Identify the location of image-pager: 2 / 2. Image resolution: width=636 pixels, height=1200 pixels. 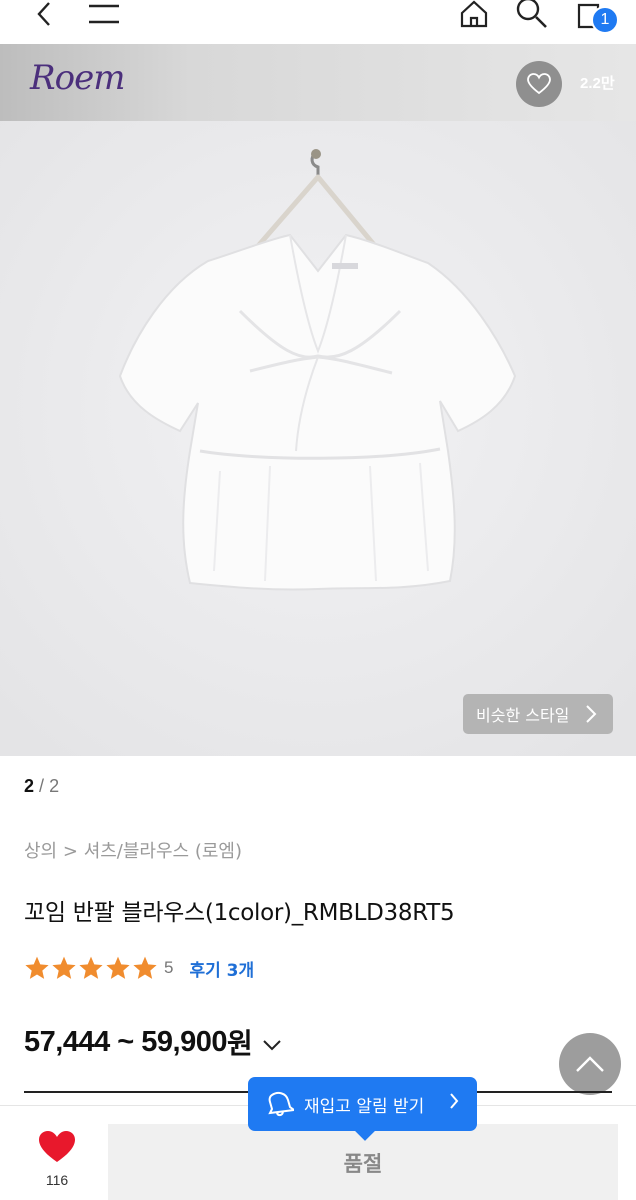
(41, 786).